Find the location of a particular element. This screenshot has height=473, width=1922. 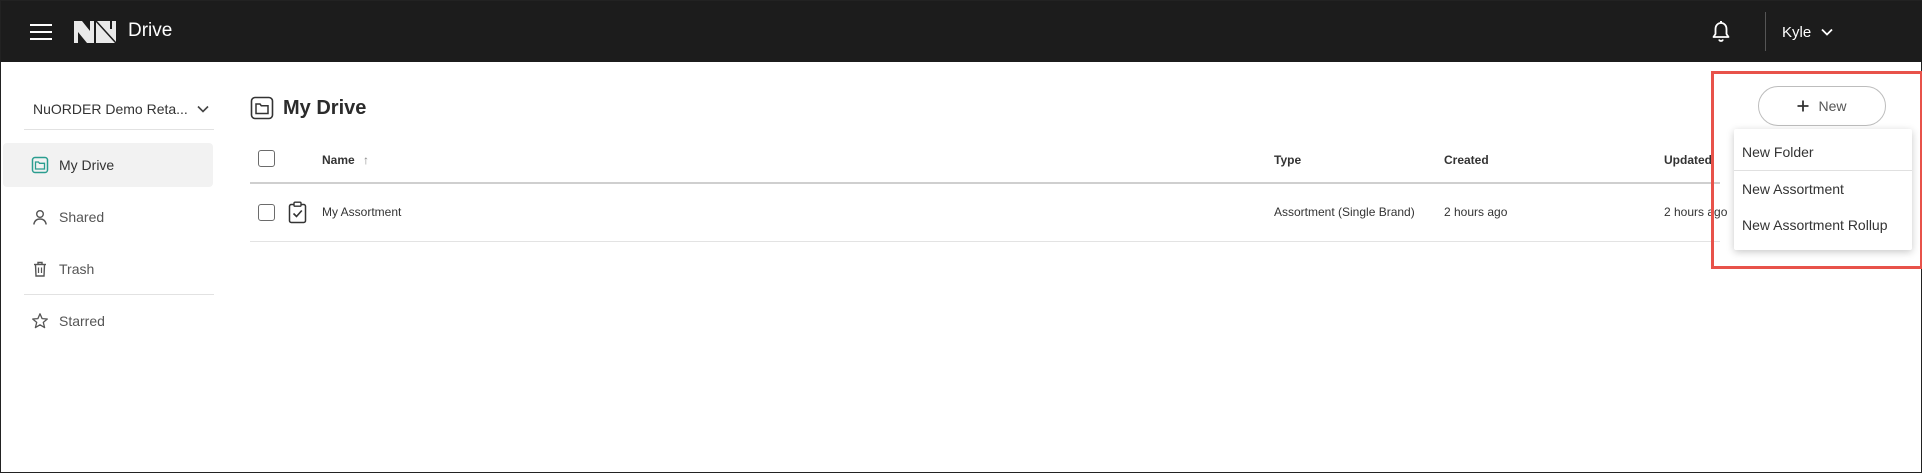

row-name: My Assortment is located at coordinates (361, 212).